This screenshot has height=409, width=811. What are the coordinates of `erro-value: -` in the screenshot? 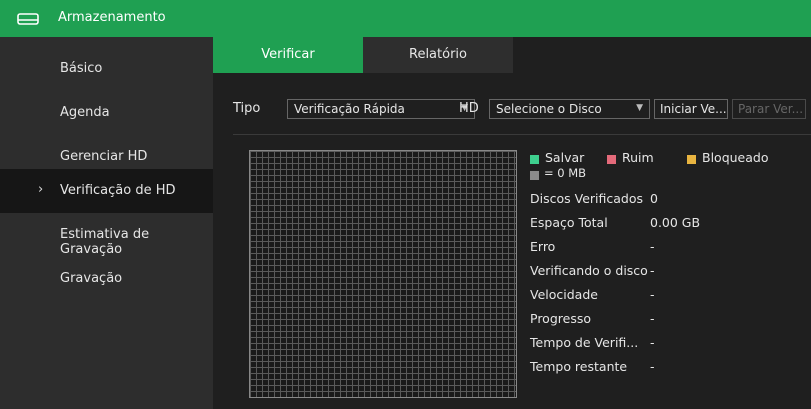 It's located at (652, 246).